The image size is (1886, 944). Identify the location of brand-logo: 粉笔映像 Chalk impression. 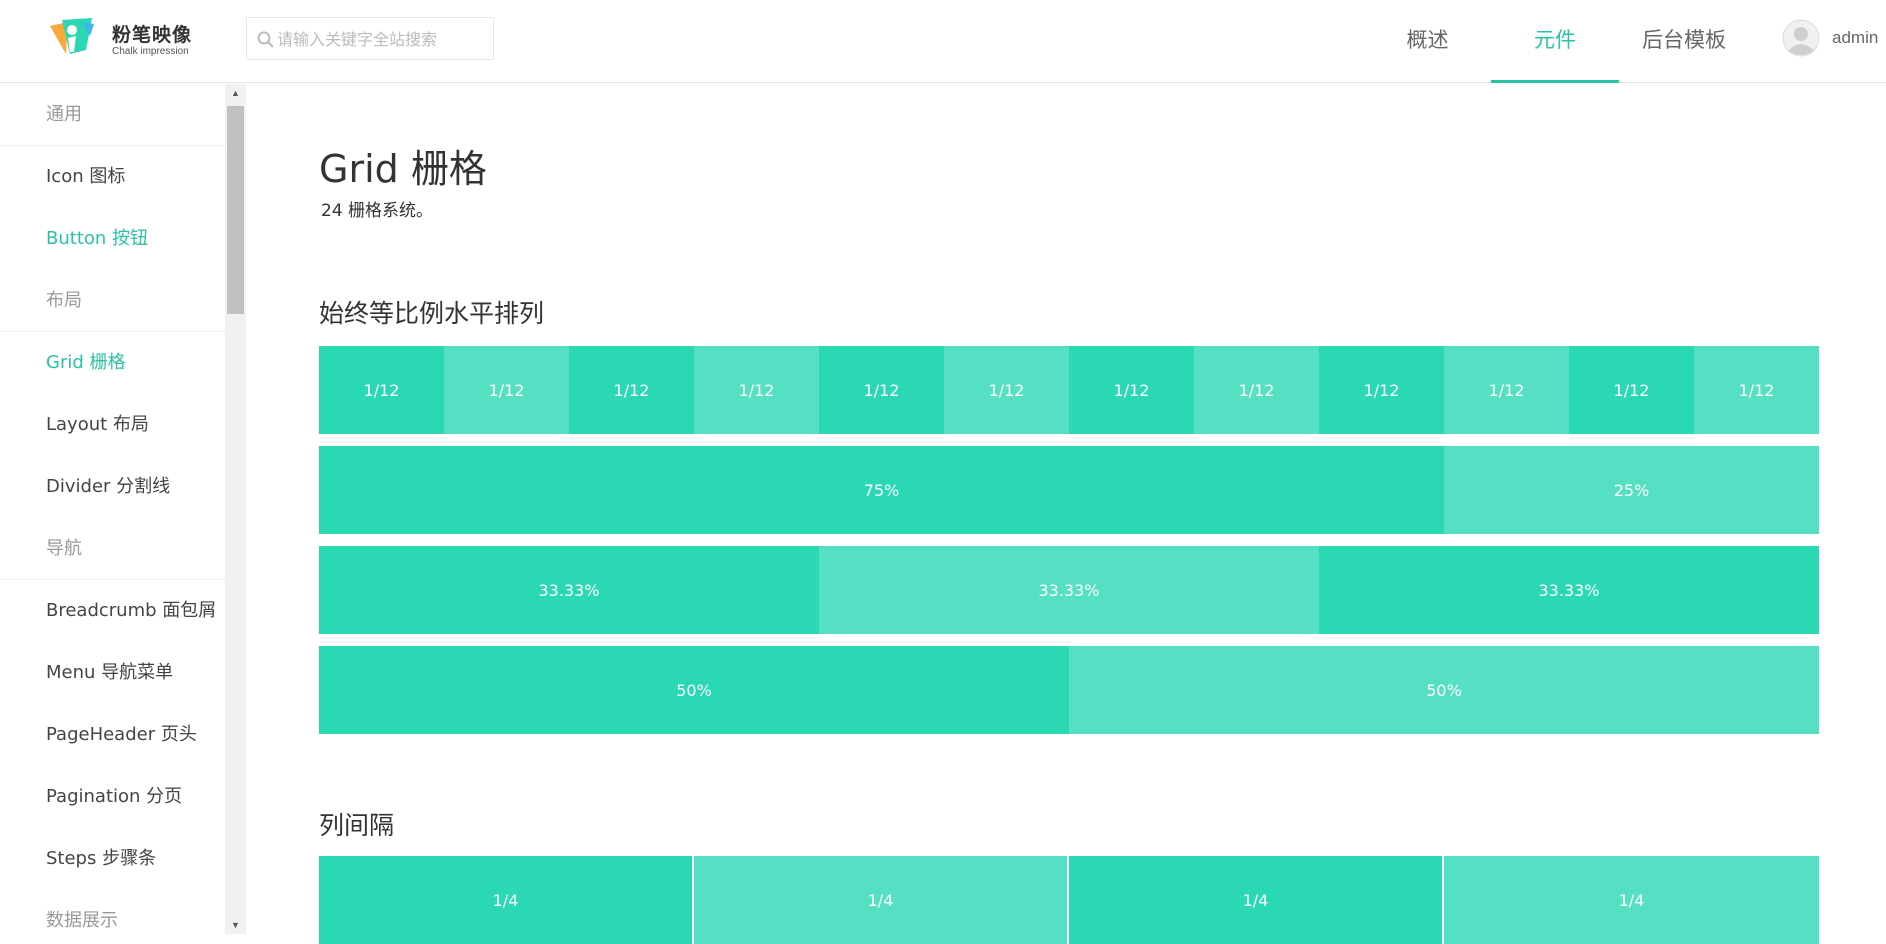
(121, 38).